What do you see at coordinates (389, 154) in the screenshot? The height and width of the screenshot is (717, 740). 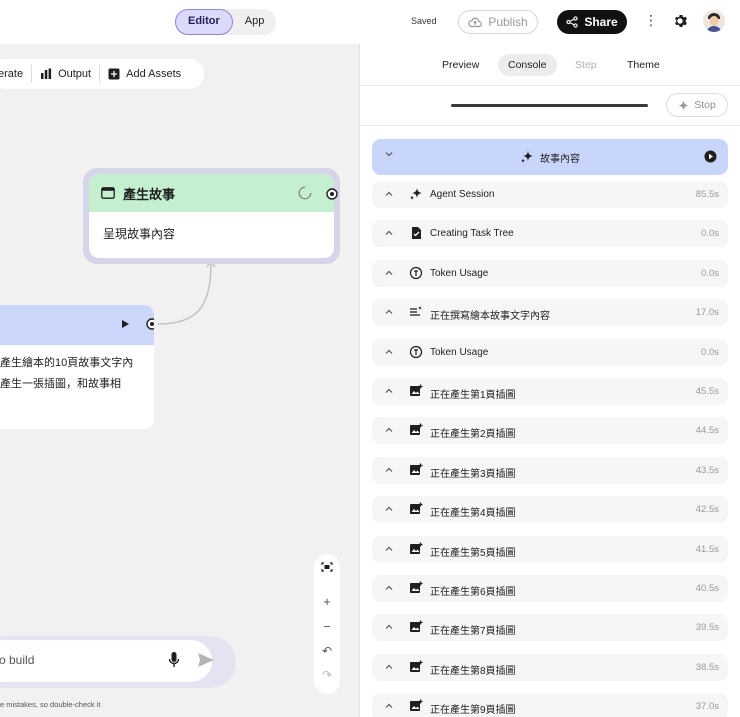 I see `chevron-down-icon` at bounding box center [389, 154].